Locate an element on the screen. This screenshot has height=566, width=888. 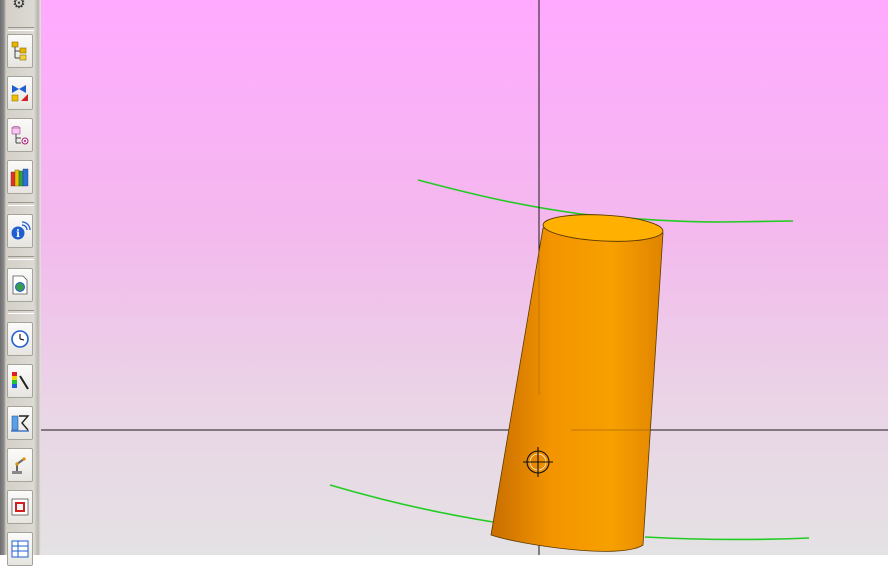
info-signal-button: i is located at coordinates (20, 231).